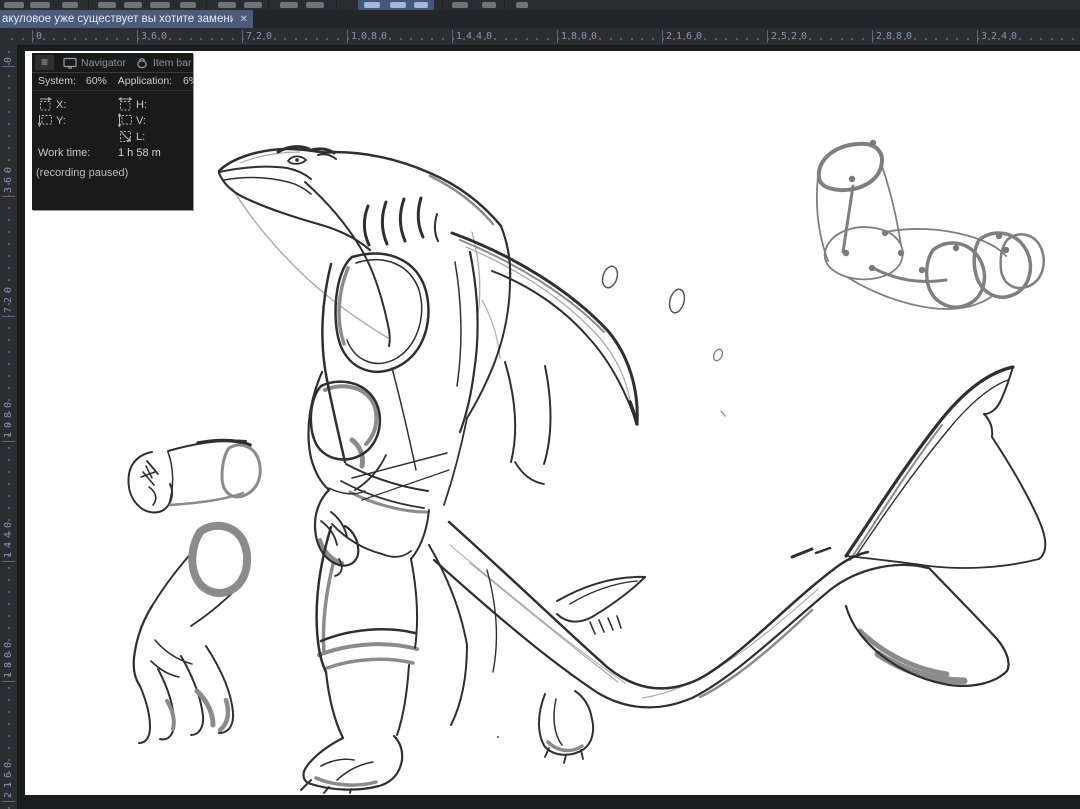 Image resolution: width=1080 pixels, height=809 pixels. What do you see at coordinates (163, 62) in the screenshot?
I see `panel-tab-item-bar: Item bar` at bounding box center [163, 62].